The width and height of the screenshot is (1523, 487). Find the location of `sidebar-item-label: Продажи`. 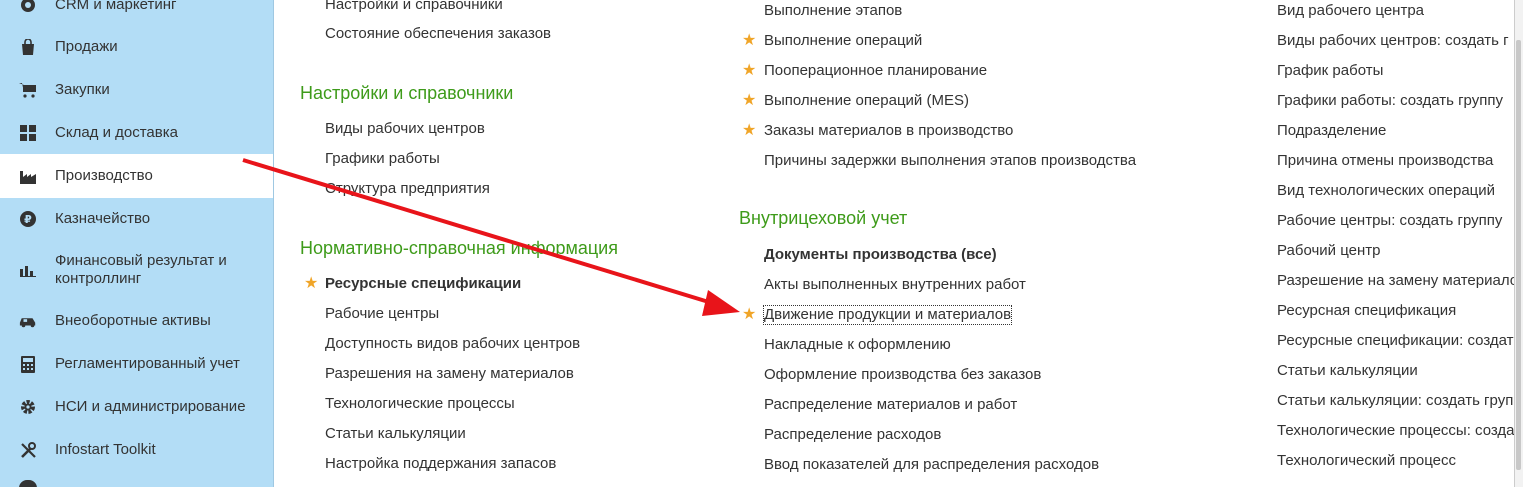

sidebar-item-label: Продажи is located at coordinates (86, 46).